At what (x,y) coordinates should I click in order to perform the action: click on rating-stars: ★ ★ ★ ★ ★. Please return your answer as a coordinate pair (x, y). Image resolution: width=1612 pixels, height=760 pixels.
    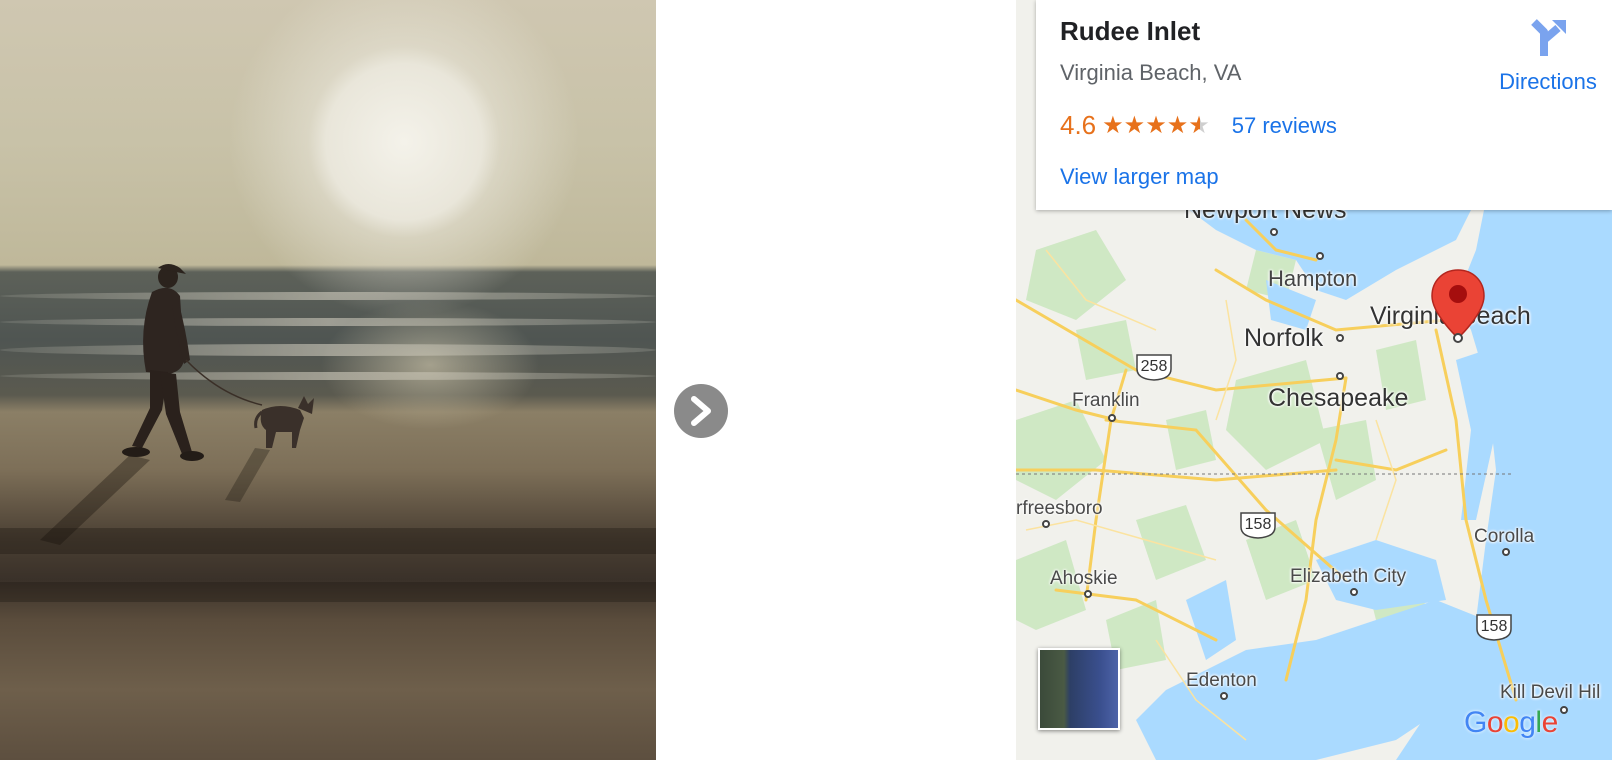
    Looking at the image, I should click on (1156, 125).